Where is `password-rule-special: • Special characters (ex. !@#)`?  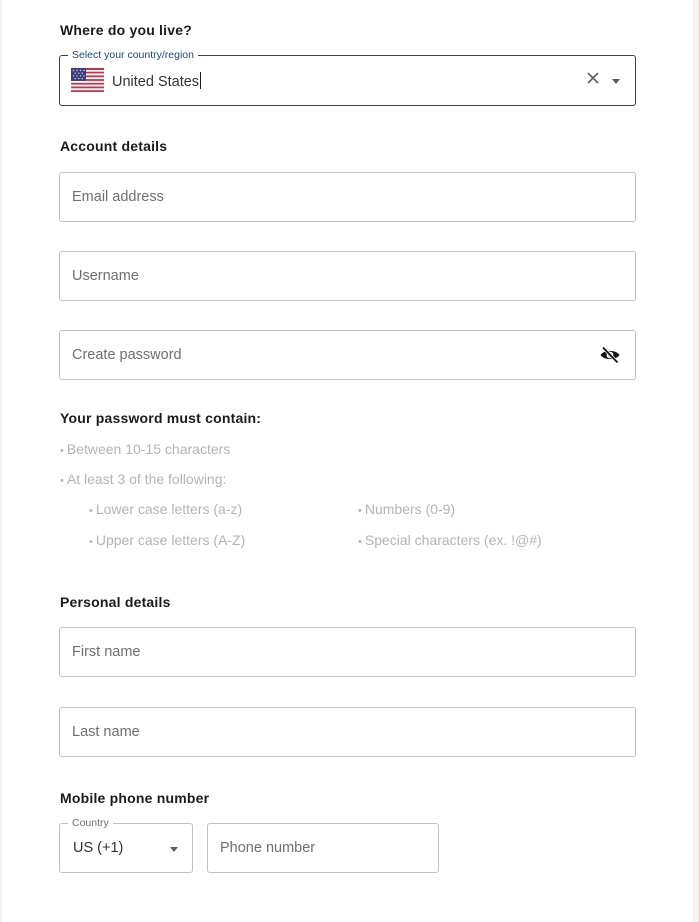 password-rule-special: • Special characters (ex. !@#) is located at coordinates (450, 540).